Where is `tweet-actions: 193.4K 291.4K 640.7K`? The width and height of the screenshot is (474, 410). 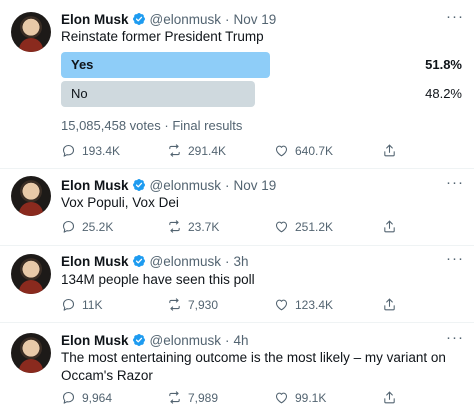
tweet-actions: 193.4K 291.4K 640.7K is located at coordinates (261, 152).